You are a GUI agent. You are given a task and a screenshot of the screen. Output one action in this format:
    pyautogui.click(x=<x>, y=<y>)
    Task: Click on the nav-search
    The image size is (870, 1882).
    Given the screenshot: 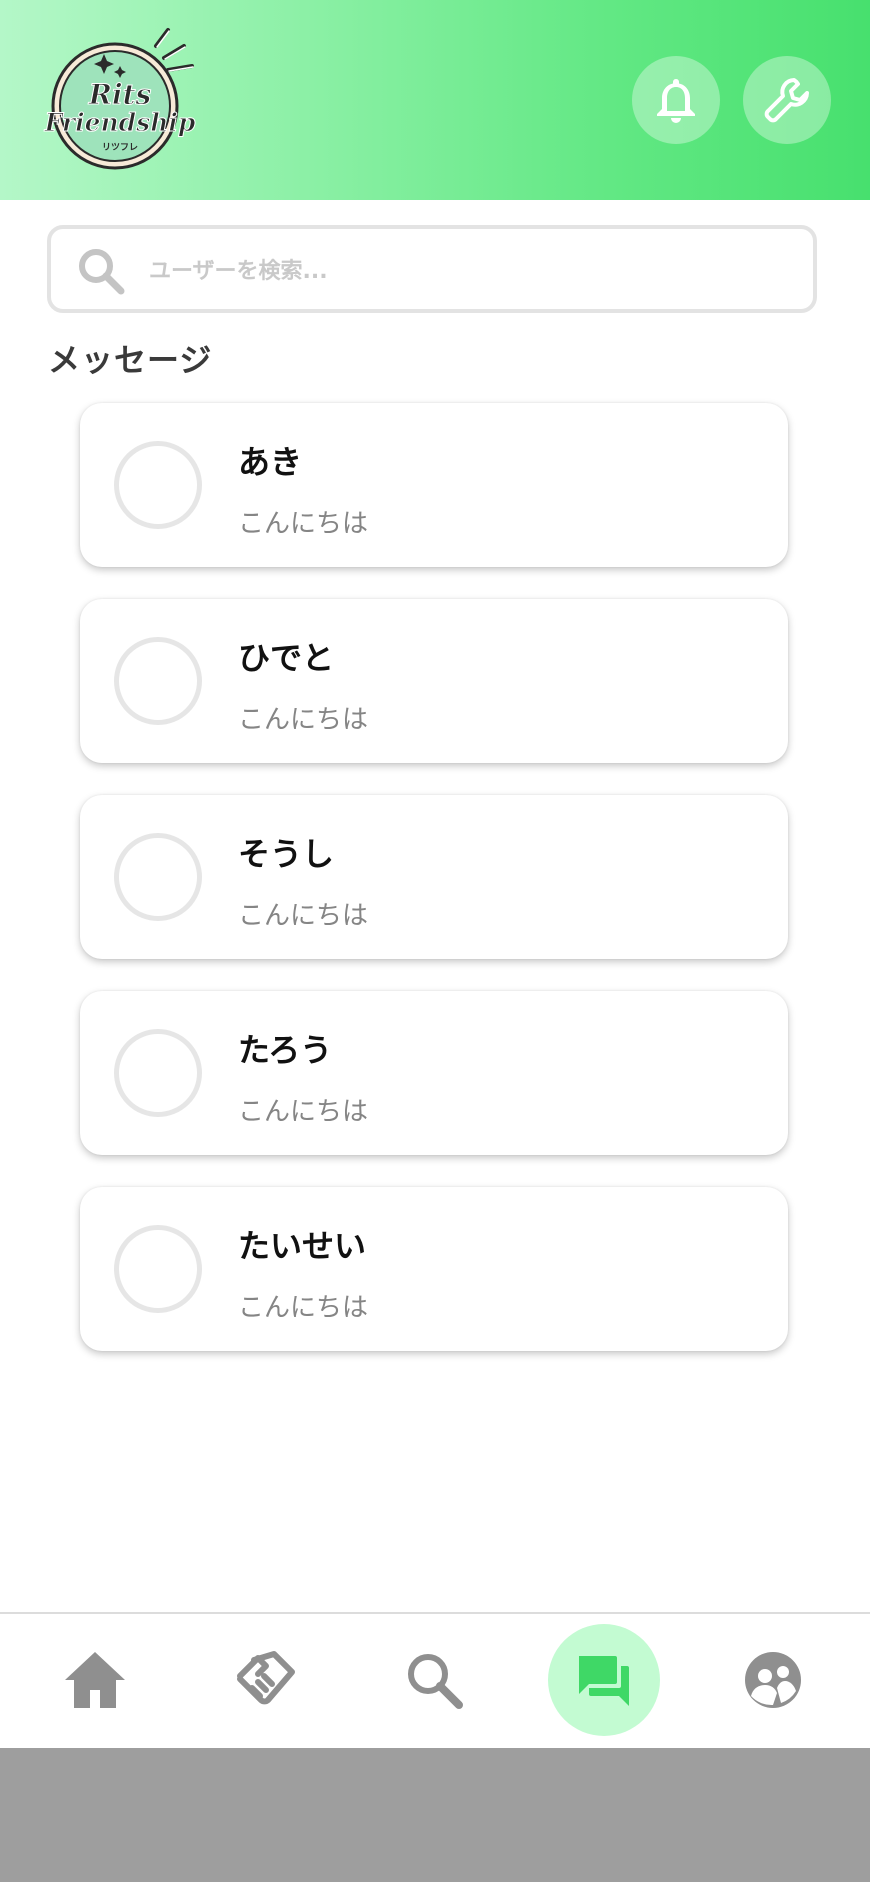 What is the action you would take?
    pyautogui.click(x=434, y=1680)
    